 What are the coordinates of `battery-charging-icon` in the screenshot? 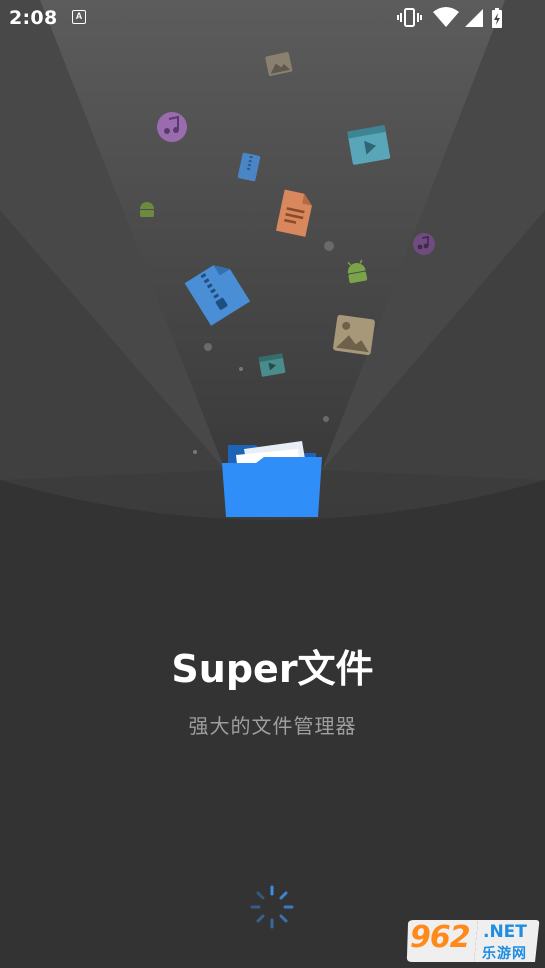 It's located at (497, 18).